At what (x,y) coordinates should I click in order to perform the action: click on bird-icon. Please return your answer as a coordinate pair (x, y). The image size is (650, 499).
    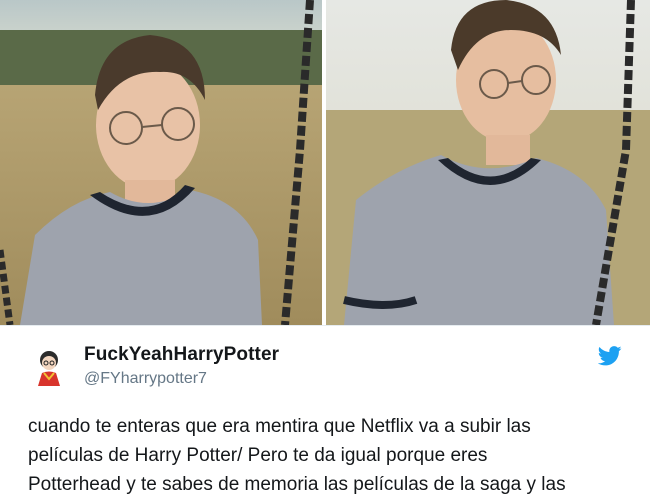
    Looking at the image, I should click on (609, 356).